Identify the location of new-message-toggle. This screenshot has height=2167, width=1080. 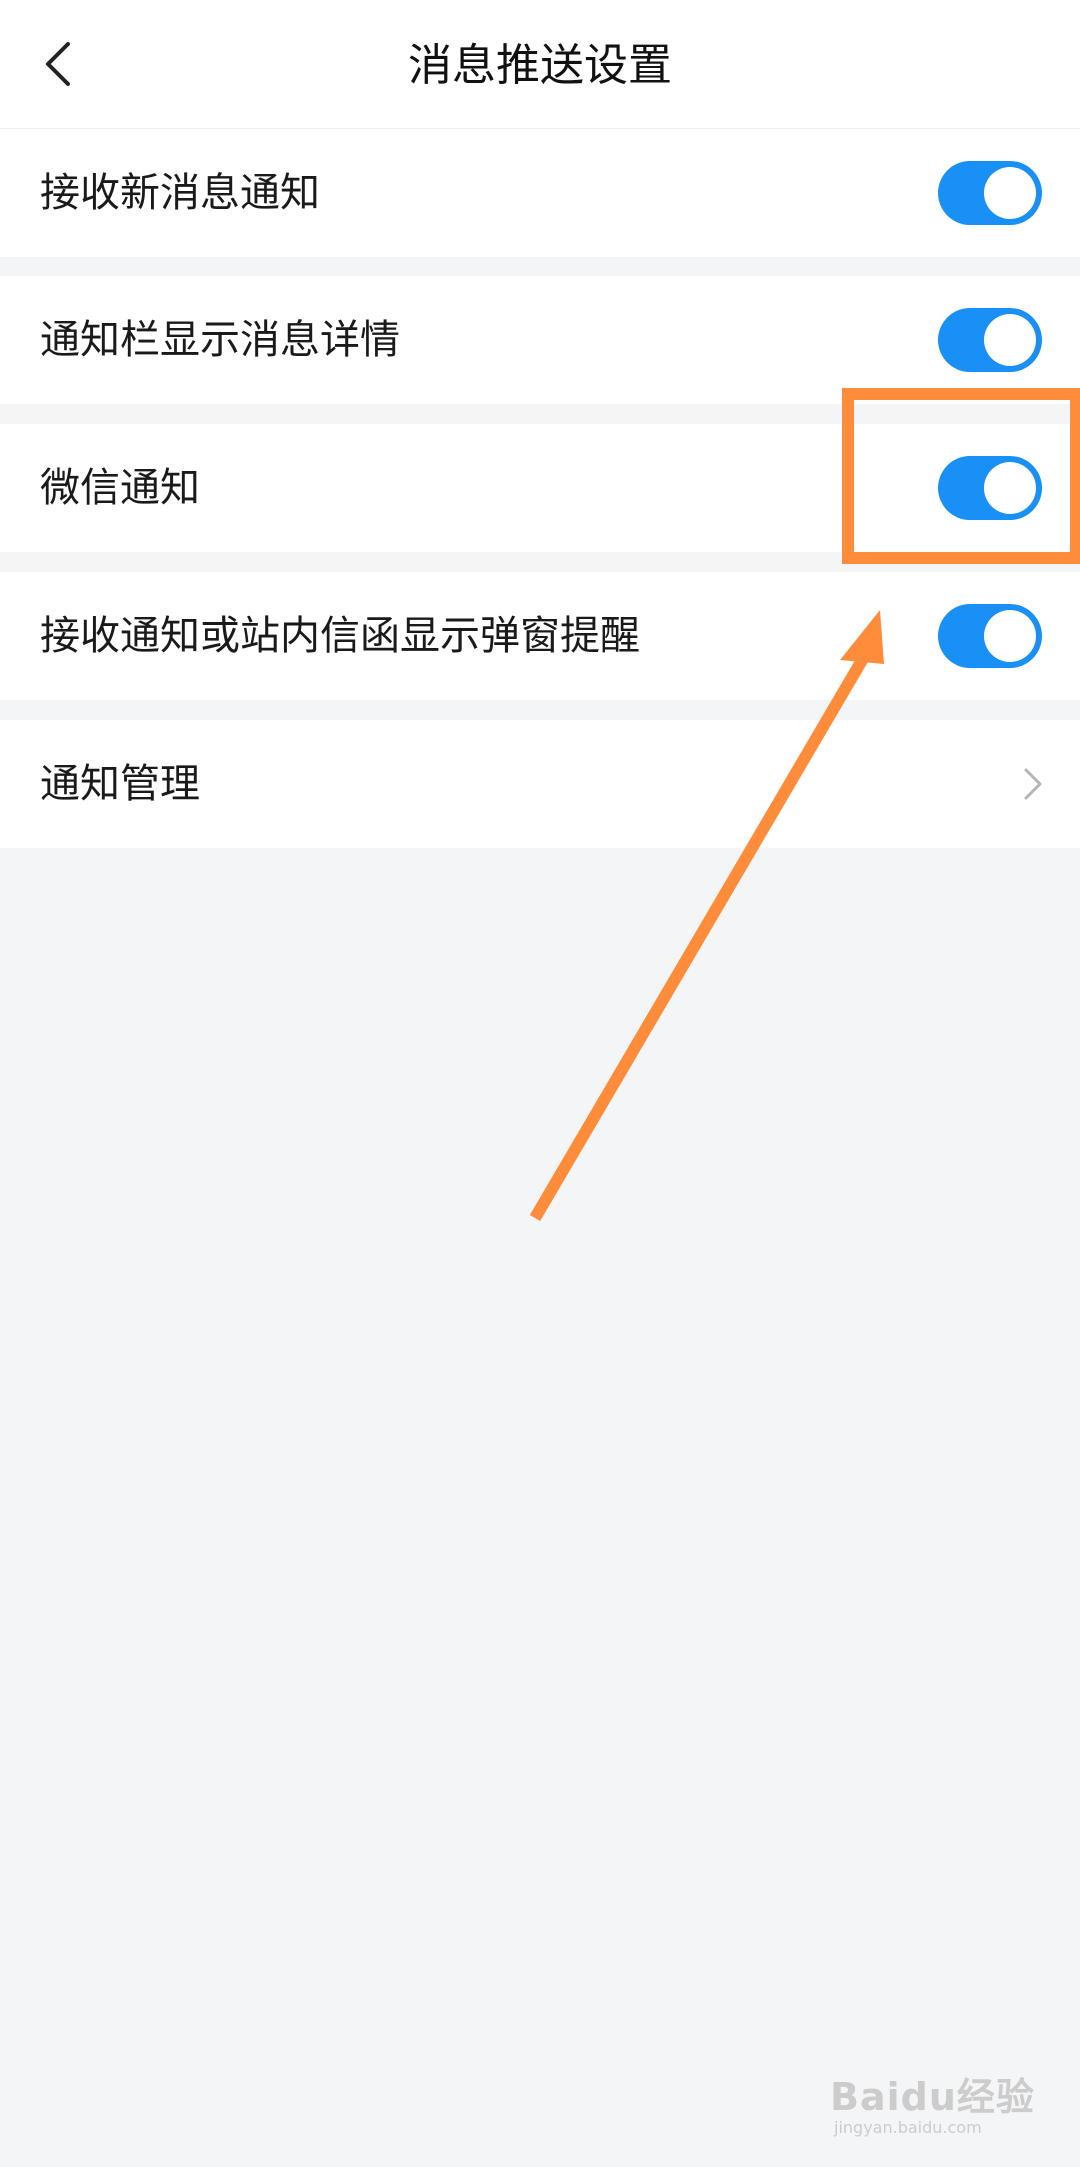
(990, 193).